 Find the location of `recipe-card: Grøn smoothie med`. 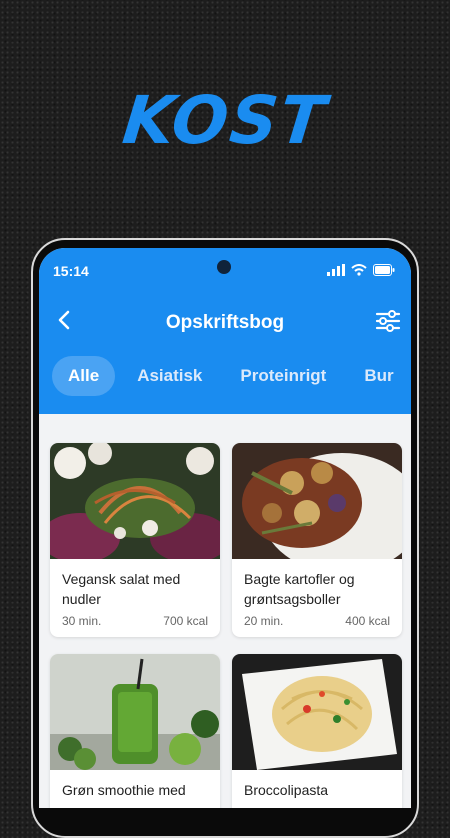

recipe-card: Grøn smoothie med is located at coordinates (135, 731).